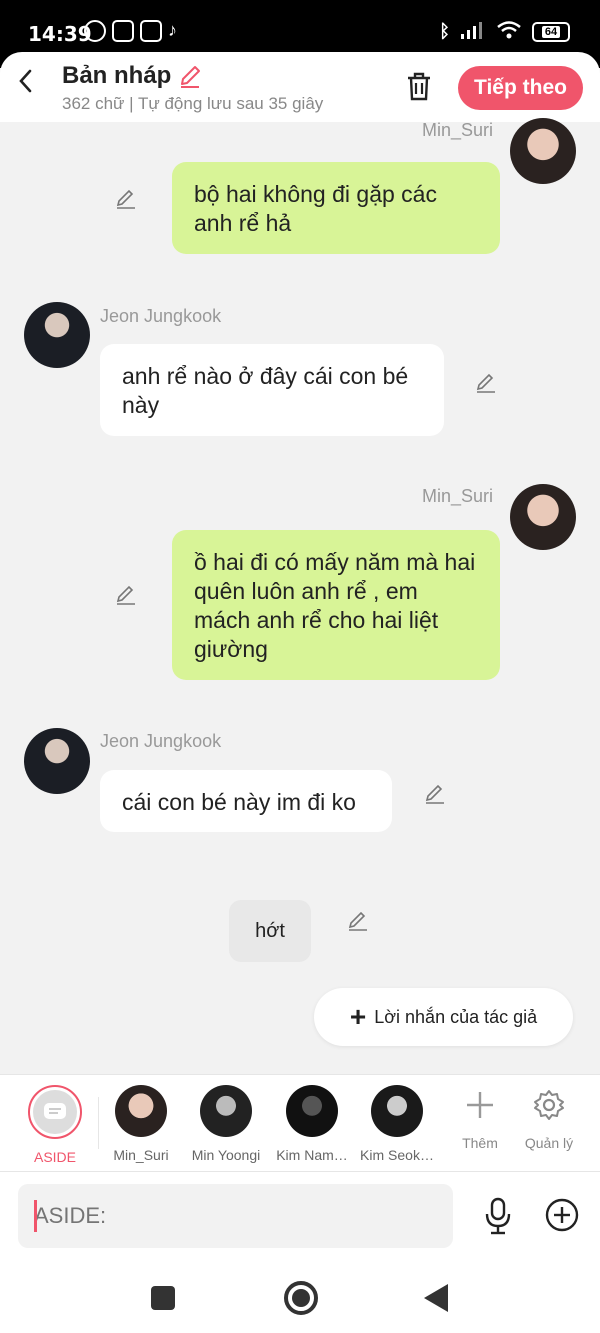 This screenshot has width=600, height=1333. Describe the element at coordinates (98, 1123) in the screenshot. I see `divider` at that location.